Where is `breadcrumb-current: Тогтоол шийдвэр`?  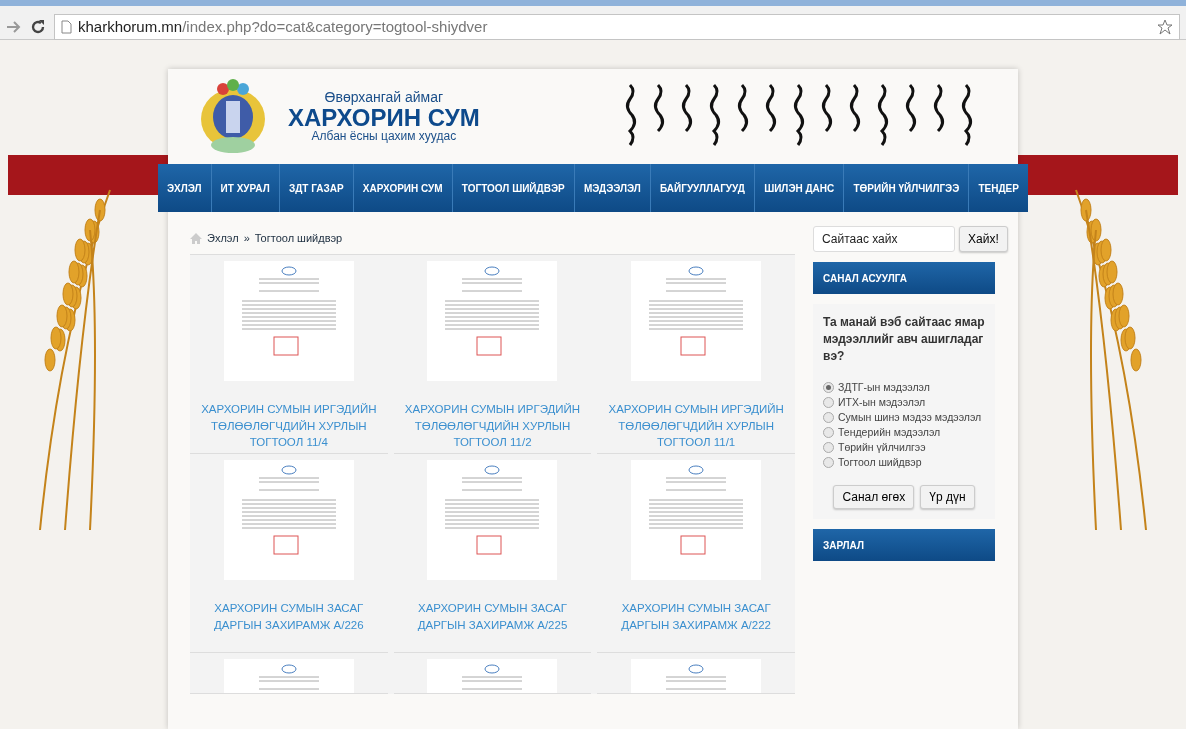 breadcrumb-current: Тогтоол шийдвэр is located at coordinates (298, 238).